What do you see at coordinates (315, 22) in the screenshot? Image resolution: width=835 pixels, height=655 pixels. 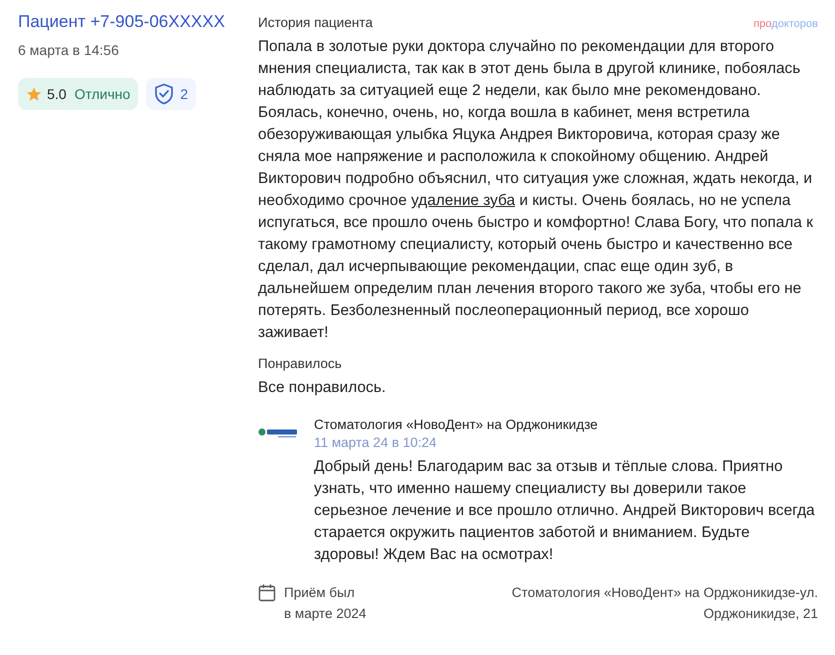 I see `section-heading: История пациента` at bounding box center [315, 22].